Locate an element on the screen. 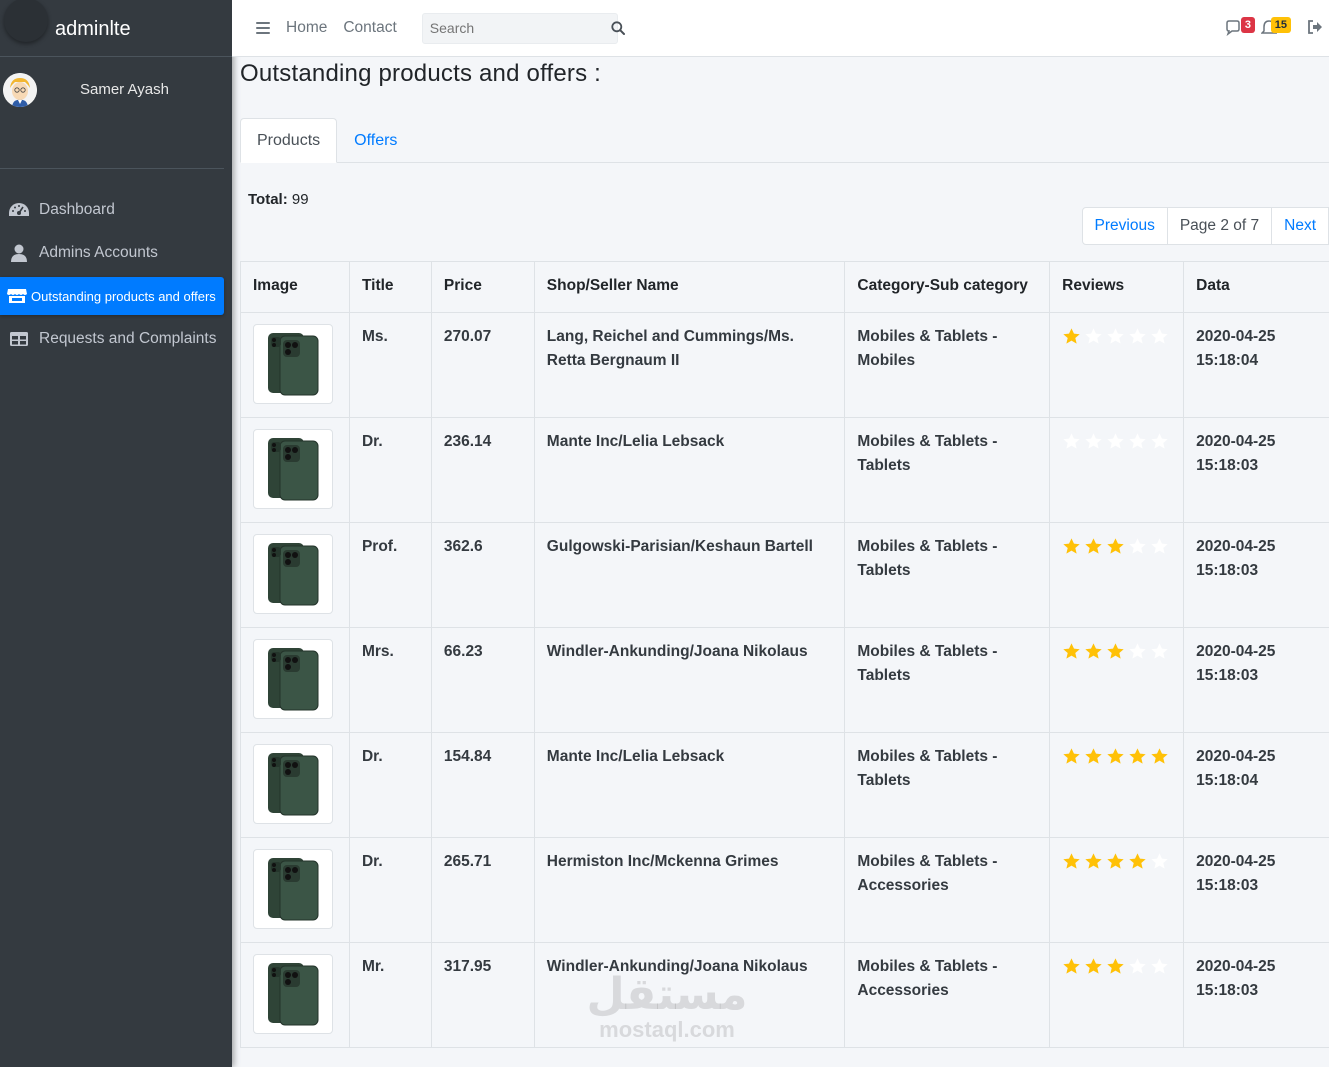 This screenshot has height=1067, width=1329. product-price: 265.71 is located at coordinates (482, 890).